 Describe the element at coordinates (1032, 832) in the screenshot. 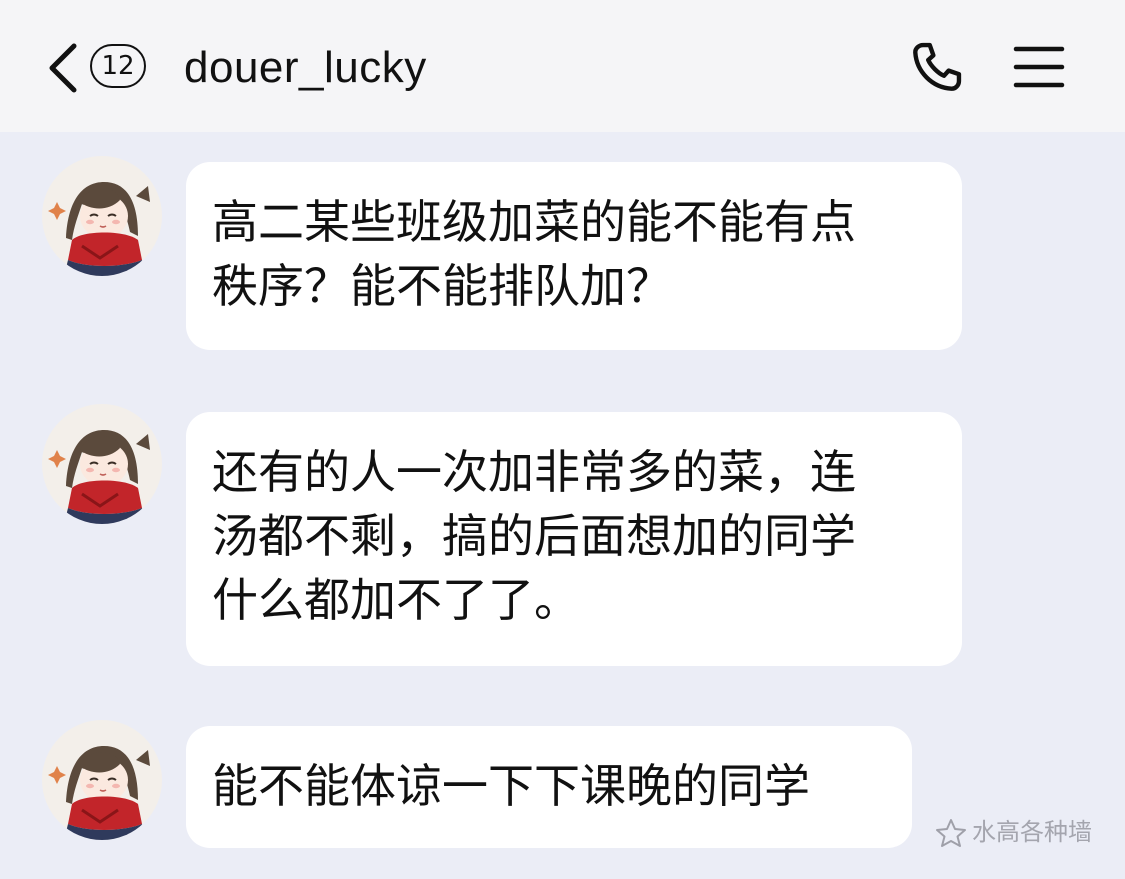

I see `watermark-text: 水高各种墙` at that location.